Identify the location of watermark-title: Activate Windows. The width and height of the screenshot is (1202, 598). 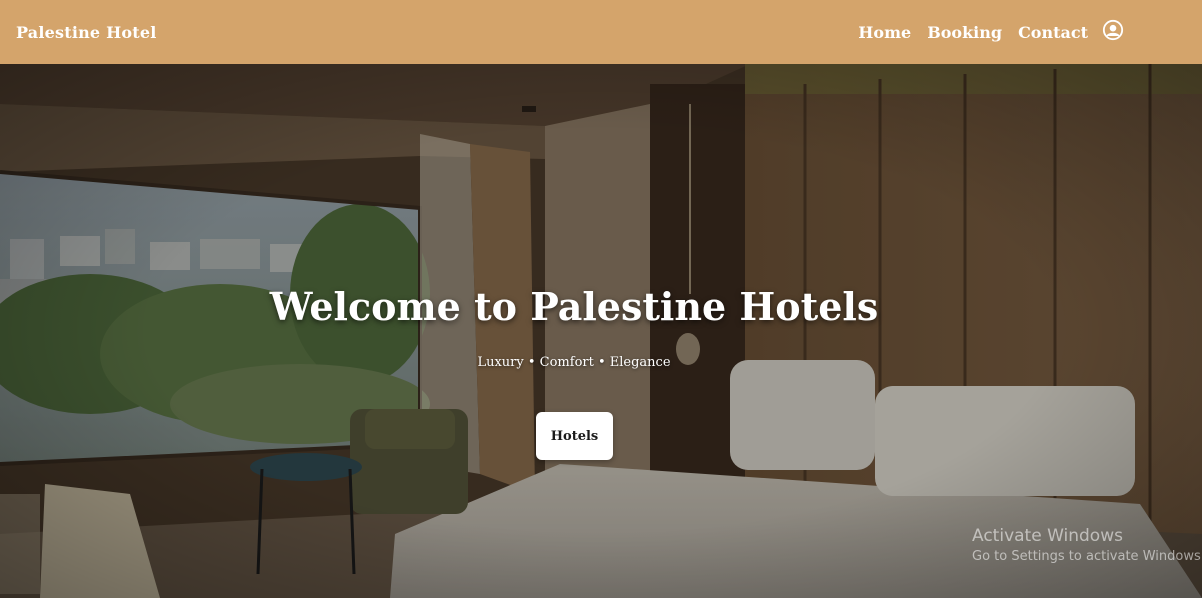
(1047, 536).